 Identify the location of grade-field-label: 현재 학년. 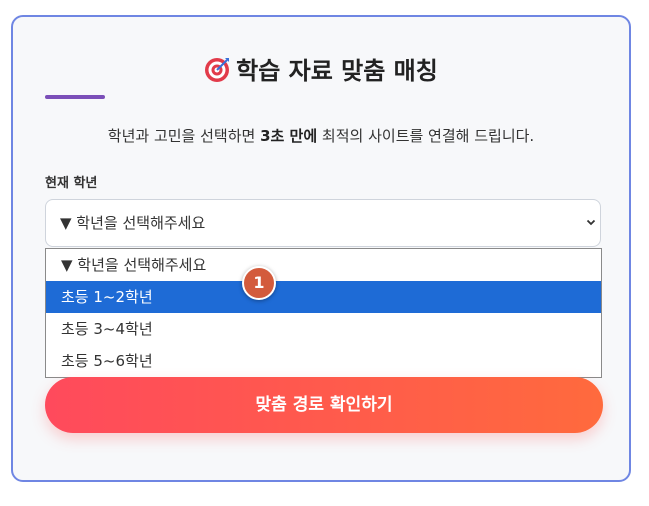
(71, 183).